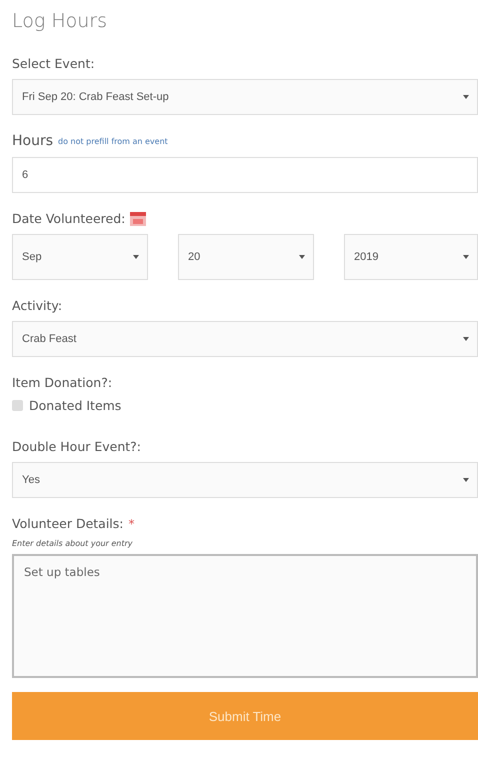 This screenshot has width=478, height=772. Describe the element at coordinates (53, 63) in the screenshot. I see `field-label: Select Event:` at that location.